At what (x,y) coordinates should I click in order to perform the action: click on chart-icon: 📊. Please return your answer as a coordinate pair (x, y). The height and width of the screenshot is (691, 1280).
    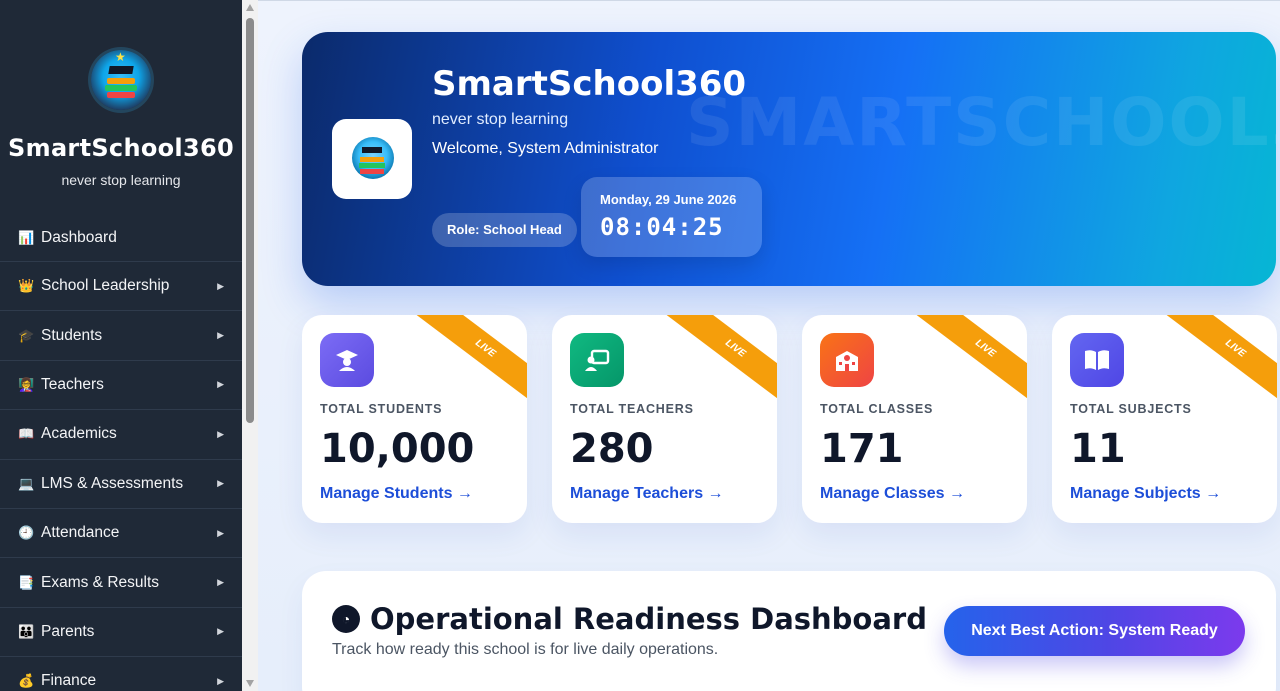
    Looking at the image, I should click on (26, 237).